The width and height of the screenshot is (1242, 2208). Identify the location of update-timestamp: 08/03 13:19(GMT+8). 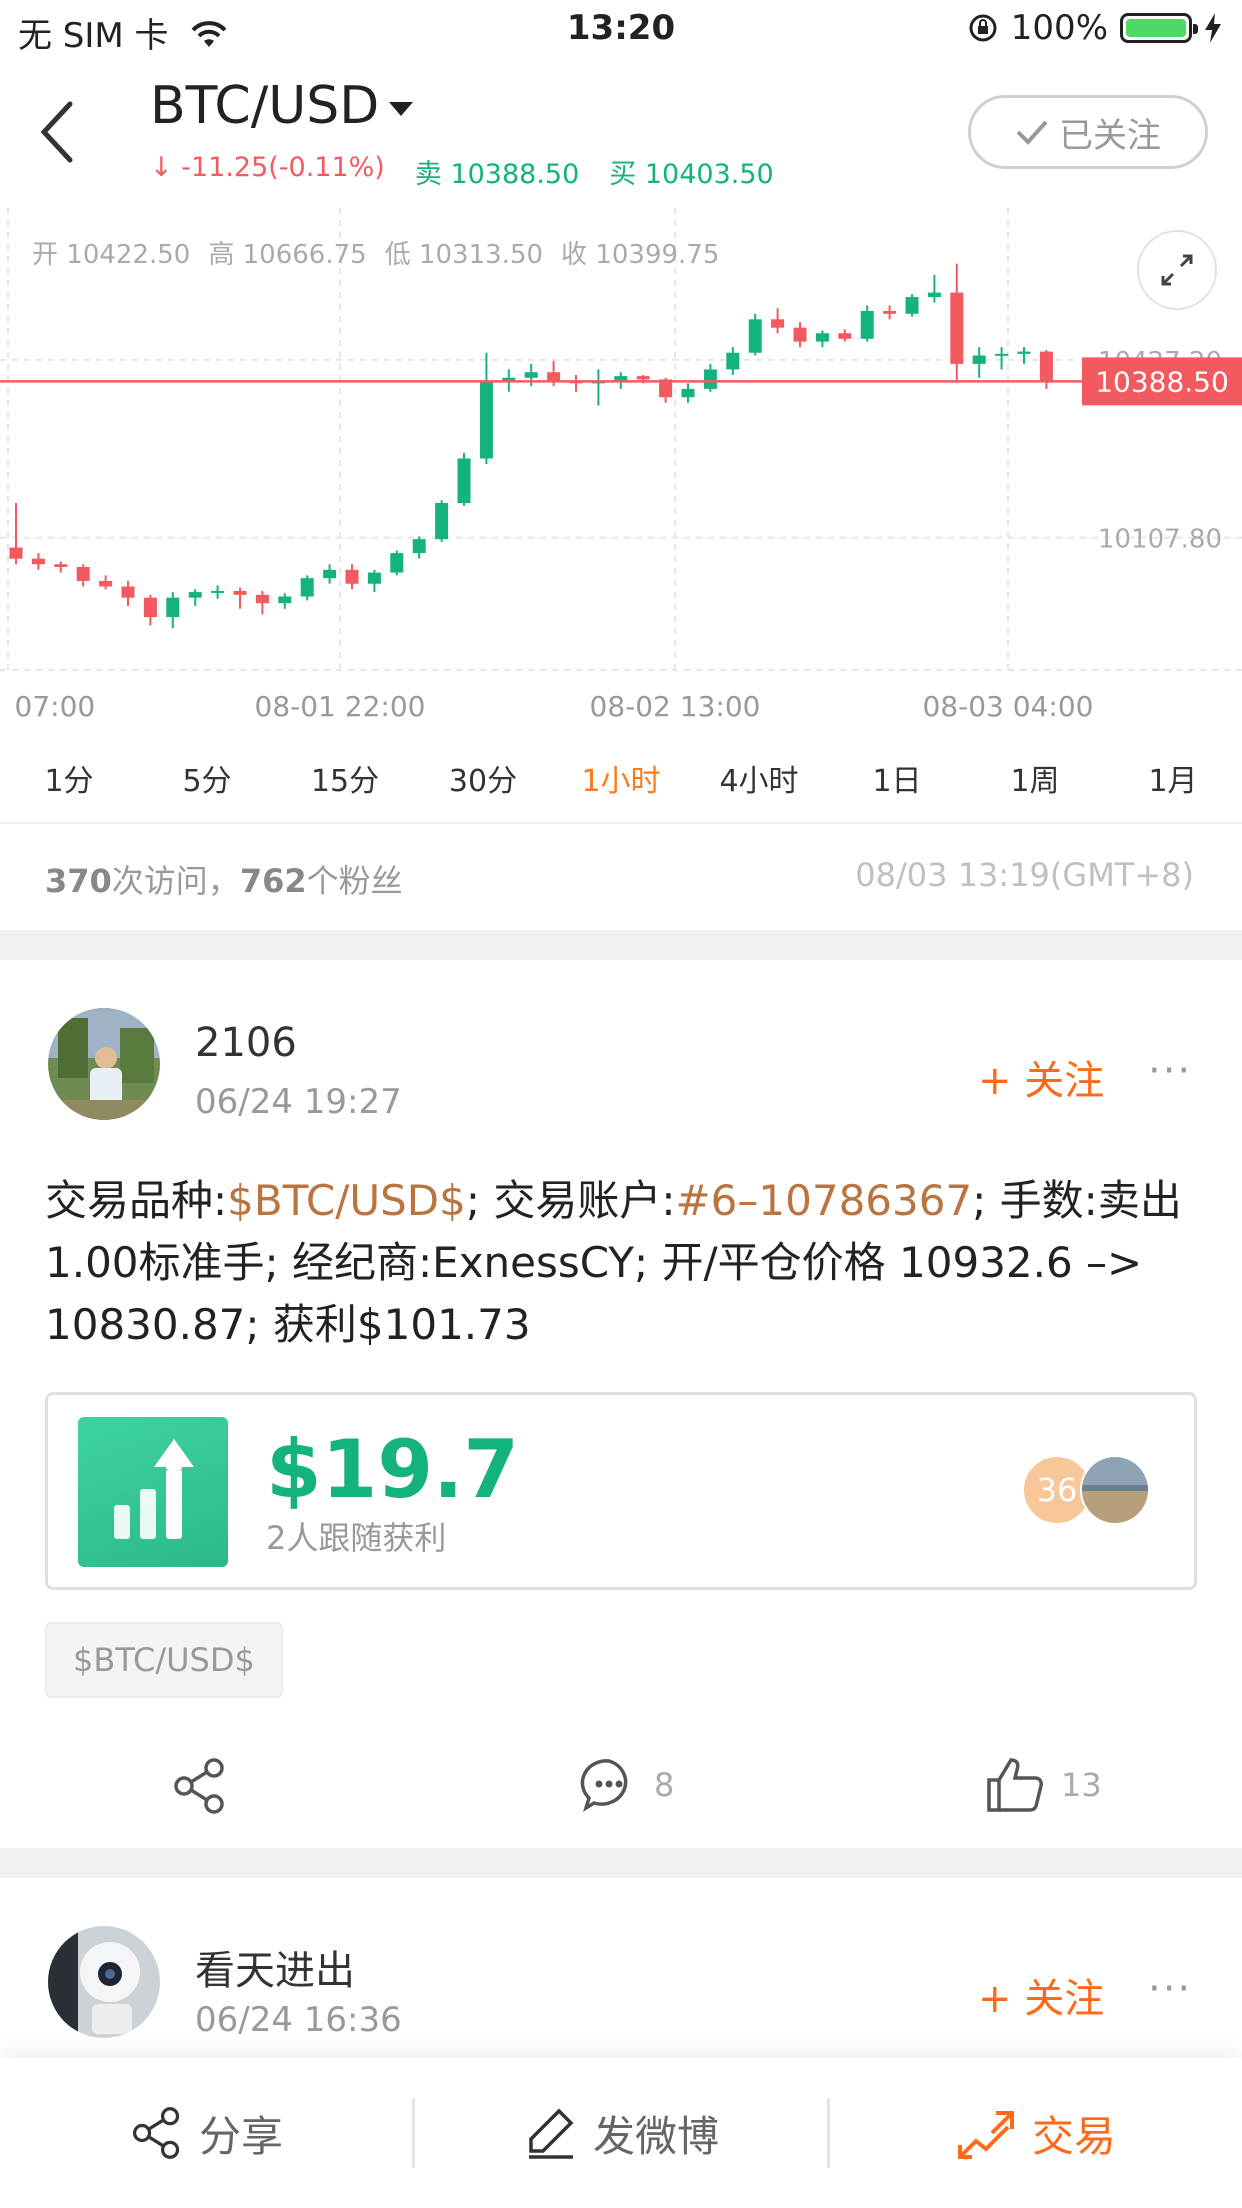
(1024, 875).